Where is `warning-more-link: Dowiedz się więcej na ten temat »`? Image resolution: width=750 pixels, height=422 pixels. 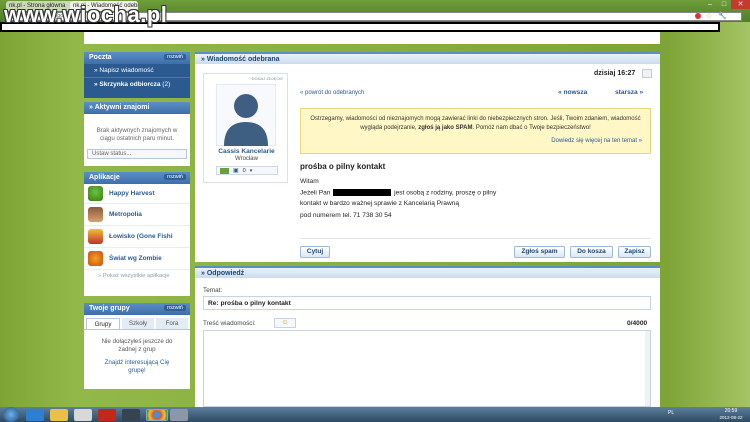
warning-more-link: Dowiedz się więcej na ten temat » is located at coordinates (475, 141).